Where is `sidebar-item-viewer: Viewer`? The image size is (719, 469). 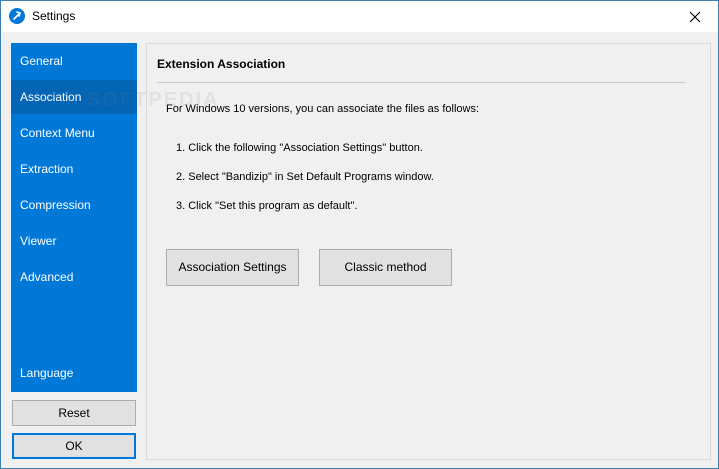 sidebar-item-viewer: Viewer is located at coordinates (74, 241).